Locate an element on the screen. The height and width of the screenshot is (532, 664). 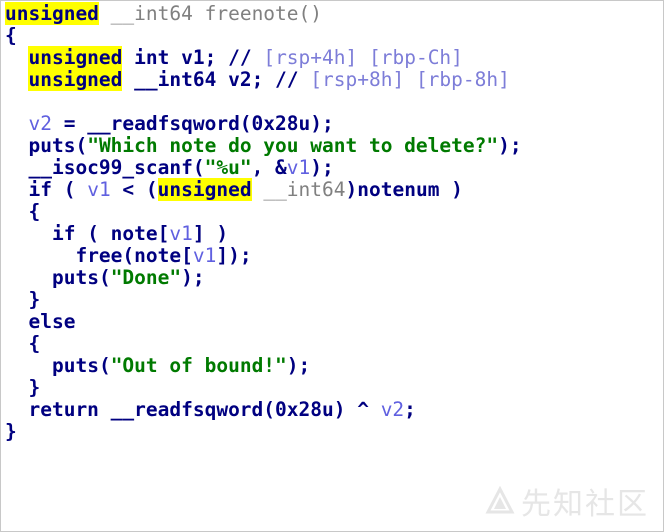
semicolon: ; is located at coordinates (410, 409).